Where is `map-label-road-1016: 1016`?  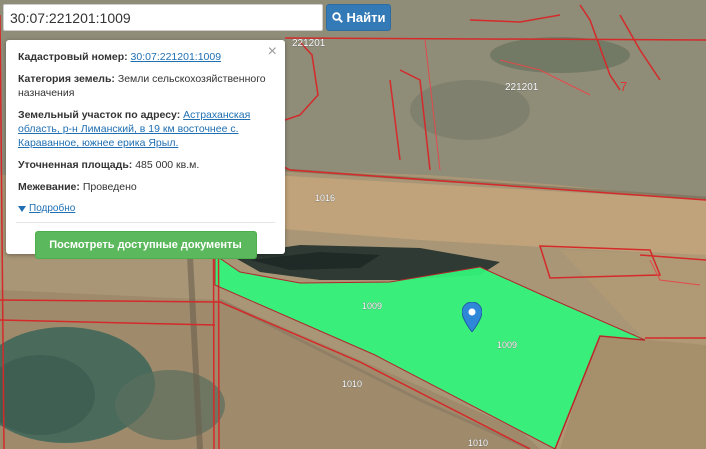 map-label-road-1016: 1016 is located at coordinates (325, 198).